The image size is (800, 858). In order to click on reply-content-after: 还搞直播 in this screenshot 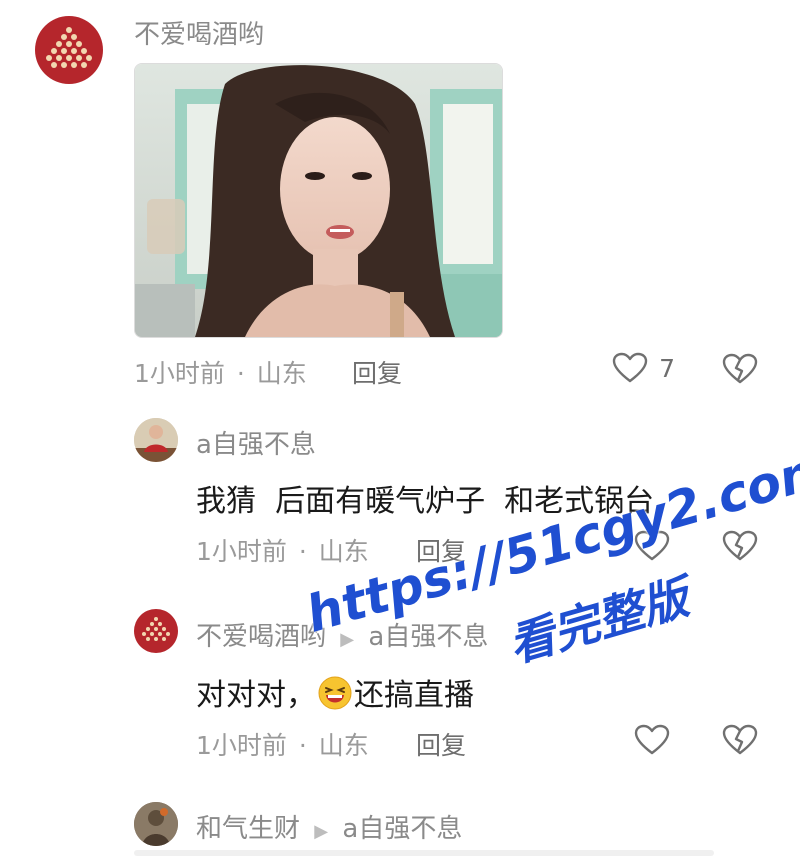, I will do `click(414, 695)`.